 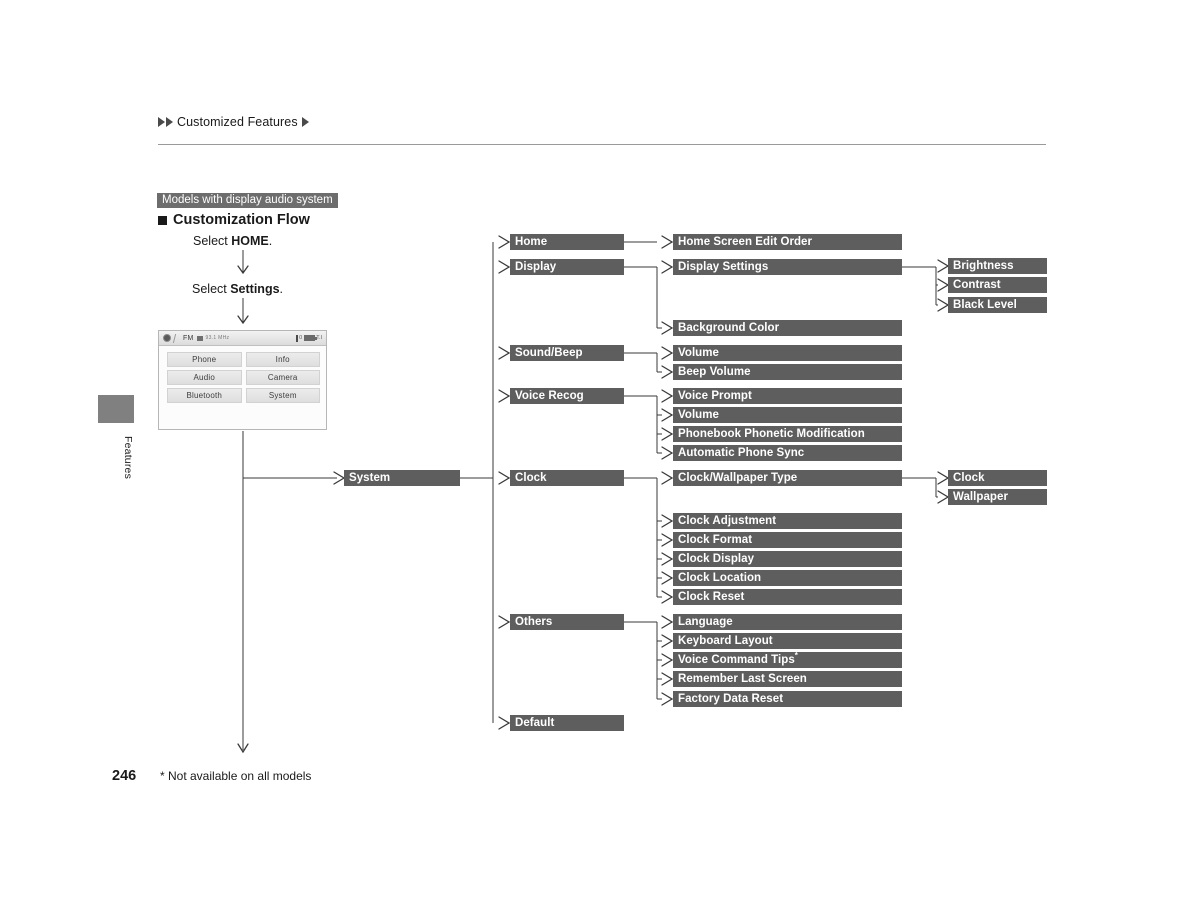 What do you see at coordinates (997, 266) in the screenshot?
I see `node-brightness: Brightness` at bounding box center [997, 266].